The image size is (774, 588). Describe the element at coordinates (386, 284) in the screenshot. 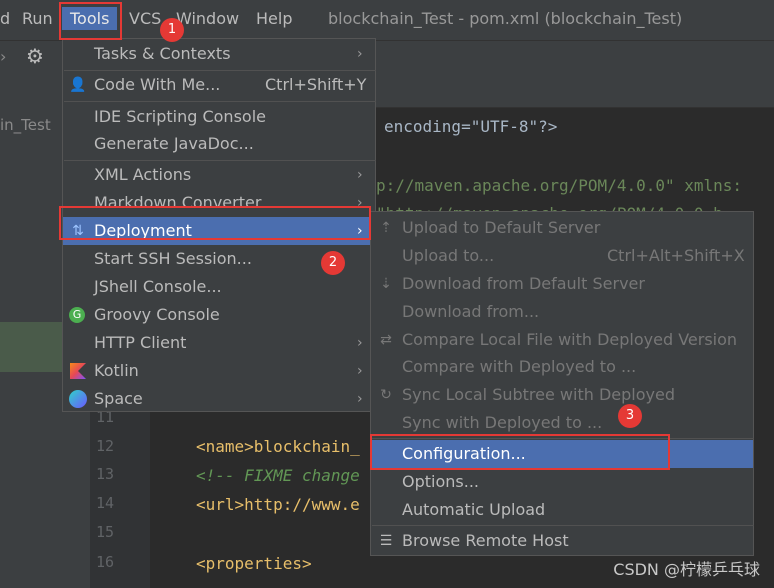

I see `download-icon: ⇣` at that location.